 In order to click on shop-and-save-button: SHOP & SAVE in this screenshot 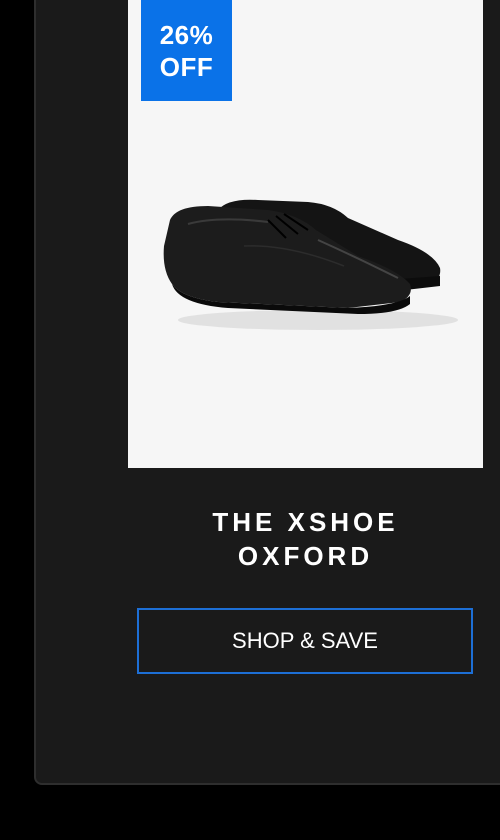, I will do `click(305, 641)`.